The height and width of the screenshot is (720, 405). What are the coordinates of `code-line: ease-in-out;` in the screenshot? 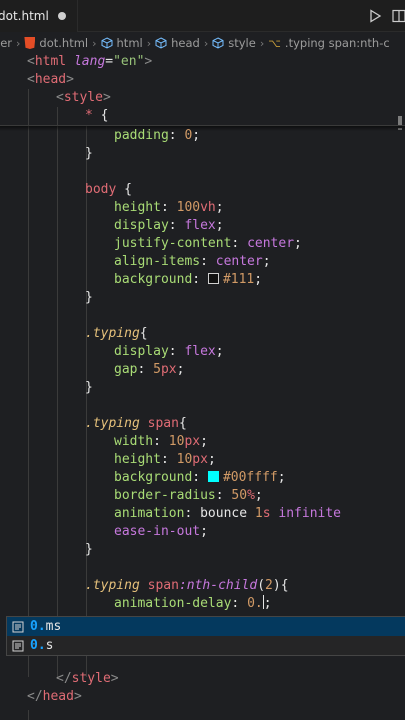 It's located at (161, 531).